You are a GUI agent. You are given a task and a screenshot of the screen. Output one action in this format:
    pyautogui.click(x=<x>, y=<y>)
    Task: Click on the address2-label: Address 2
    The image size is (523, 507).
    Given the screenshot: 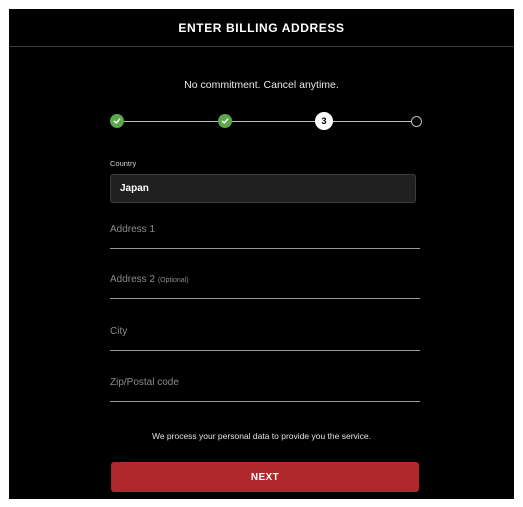 What is the action you would take?
    pyautogui.click(x=133, y=279)
    